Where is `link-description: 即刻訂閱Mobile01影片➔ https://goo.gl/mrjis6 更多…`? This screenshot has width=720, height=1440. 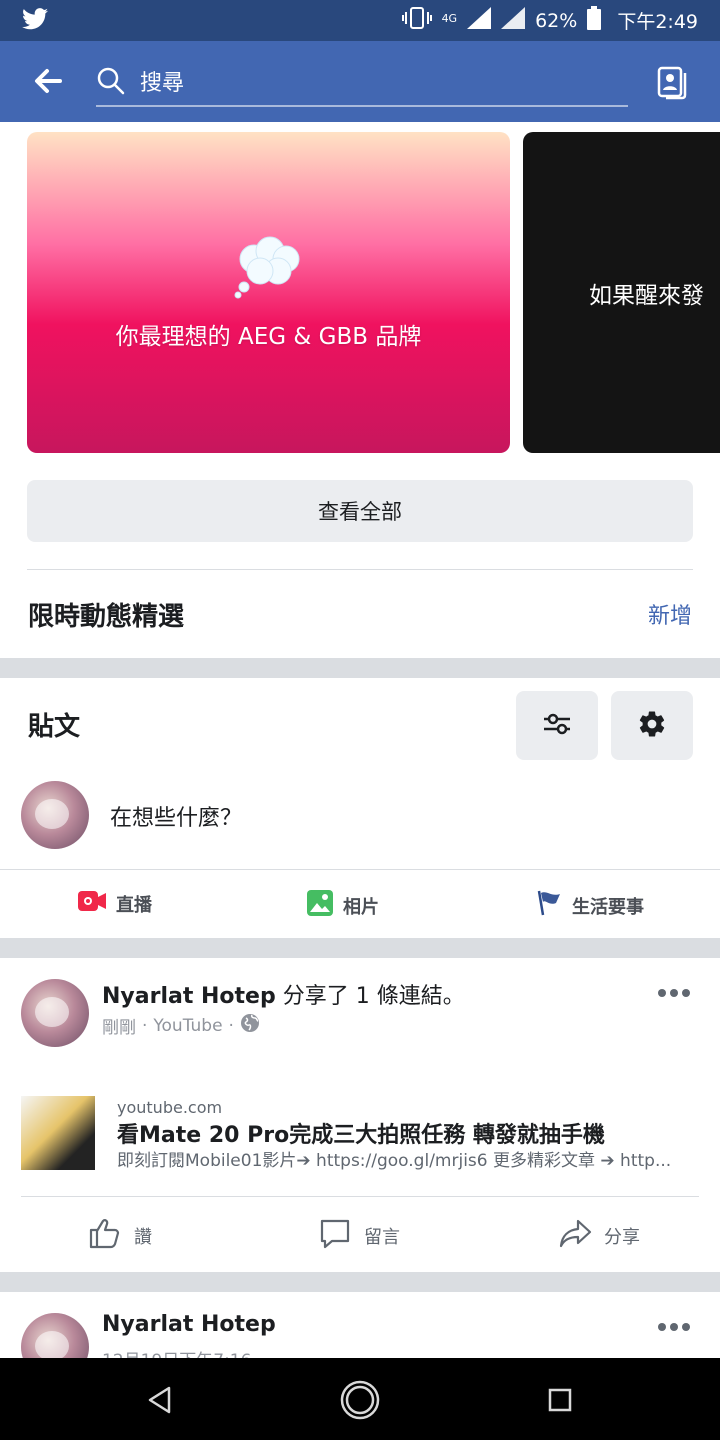 link-description: 即刻訂閱Mobile01影片➔ https://goo.gl/mrjis6 更多… is located at coordinates (394, 1161).